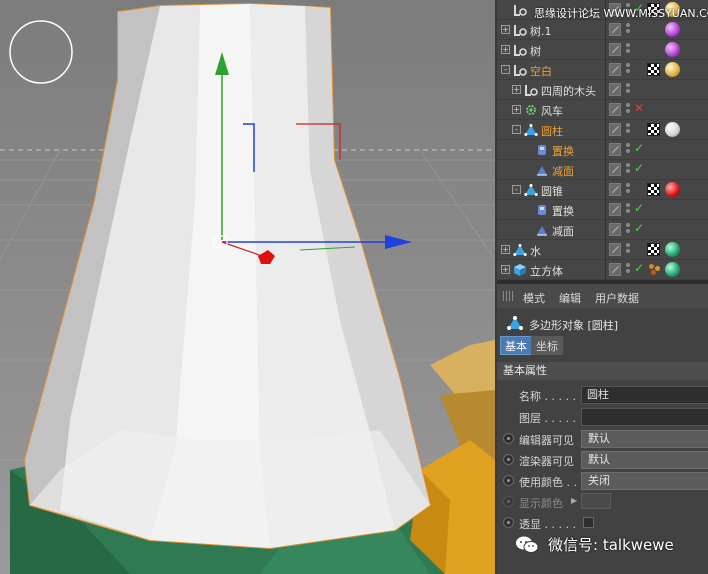 Image resolution: width=708 pixels, height=574 pixels. Describe the element at coordinates (552, 111) in the screenshot. I see `tree-item-label: 风车` at that location.